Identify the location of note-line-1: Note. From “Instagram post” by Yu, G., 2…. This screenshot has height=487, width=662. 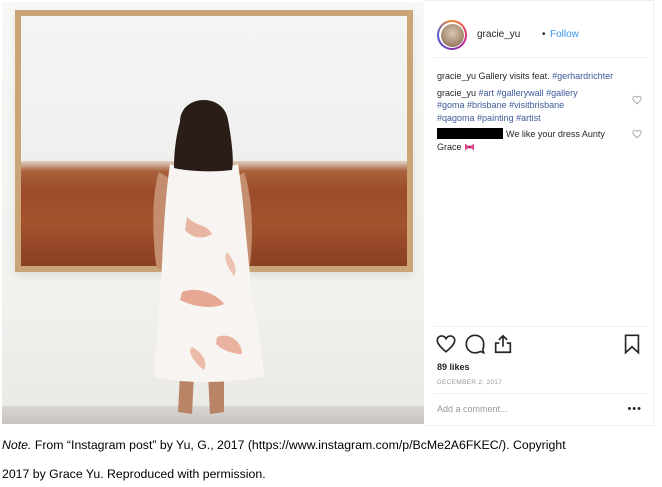
(331, 445).